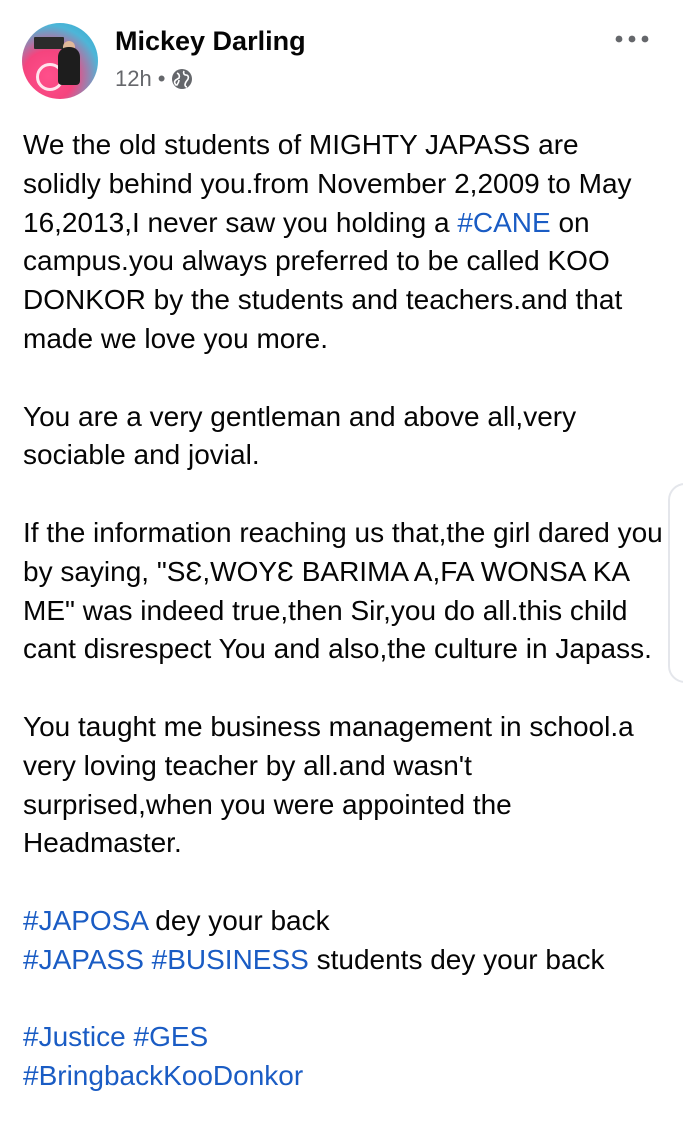 The height and width of the screenshot is (1134, 683). Describe the element at coordinates (456, 959) in the screenshot. I see `post-text: students dey your back` at that location.